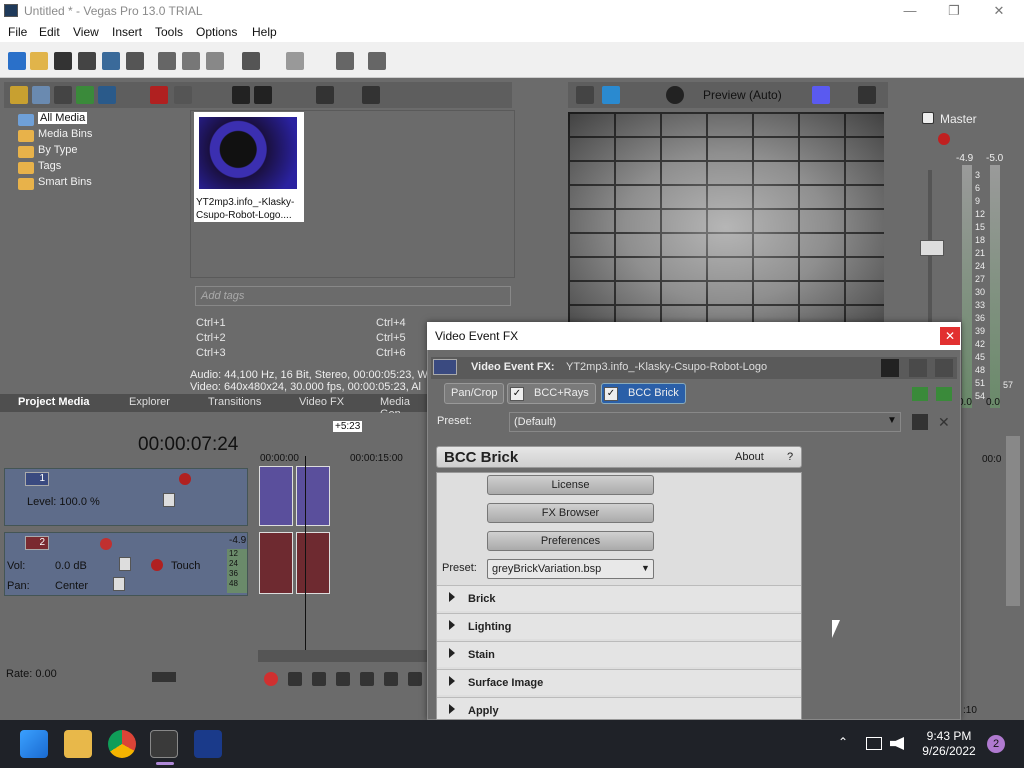 The image size is (1024, 768). Describe the element at coordinates (169, 32) in the screenshot. I see `menu-tools: Tools` at that location.